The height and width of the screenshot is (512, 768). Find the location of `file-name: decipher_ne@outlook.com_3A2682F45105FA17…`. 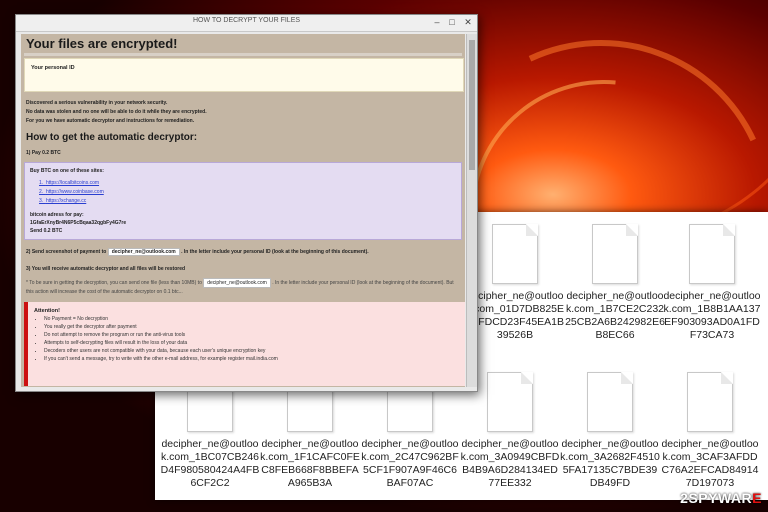

file-name: decipher_ne@outlook.com_3A2682F45105FA17… is located at coordinates (610, 463).